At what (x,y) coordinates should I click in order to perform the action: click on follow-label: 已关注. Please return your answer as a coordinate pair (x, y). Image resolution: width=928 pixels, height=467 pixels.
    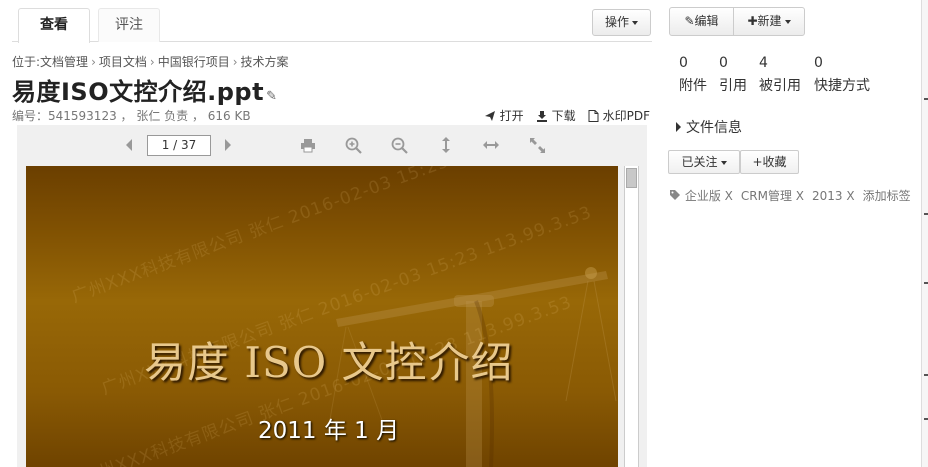
    Looking at the image, I should click on (699, 162).